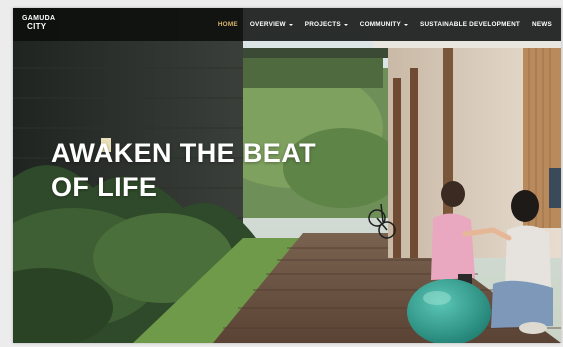 This screenshot has width=563, height=347. What do you see at coordinates (267, 24) in the screenshot?
I see `nav-overview-label: OVERVIEW` at bounding box center [267, 24].